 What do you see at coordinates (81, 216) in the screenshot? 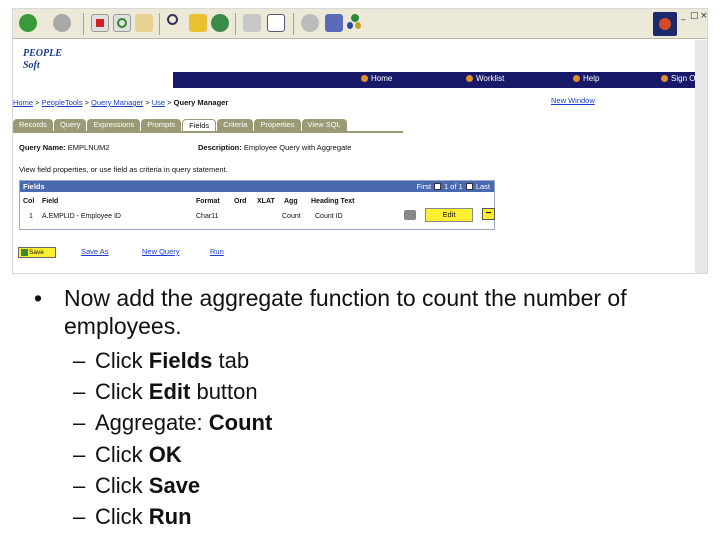
I see `row-field-link: A.EMPLID - Employee ID` at bounding box center [81, 216].